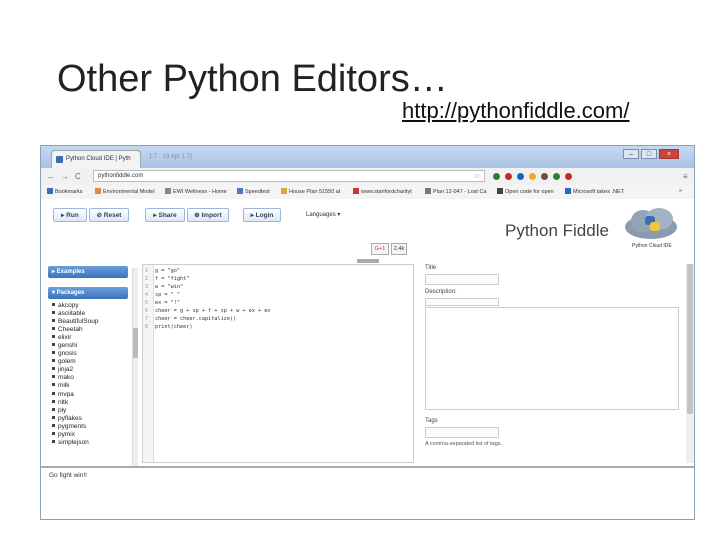  What do you see at coordinates (90, 443) in the screenshot?
I see `package-item: simplejson` at bounding box center [90, 443].